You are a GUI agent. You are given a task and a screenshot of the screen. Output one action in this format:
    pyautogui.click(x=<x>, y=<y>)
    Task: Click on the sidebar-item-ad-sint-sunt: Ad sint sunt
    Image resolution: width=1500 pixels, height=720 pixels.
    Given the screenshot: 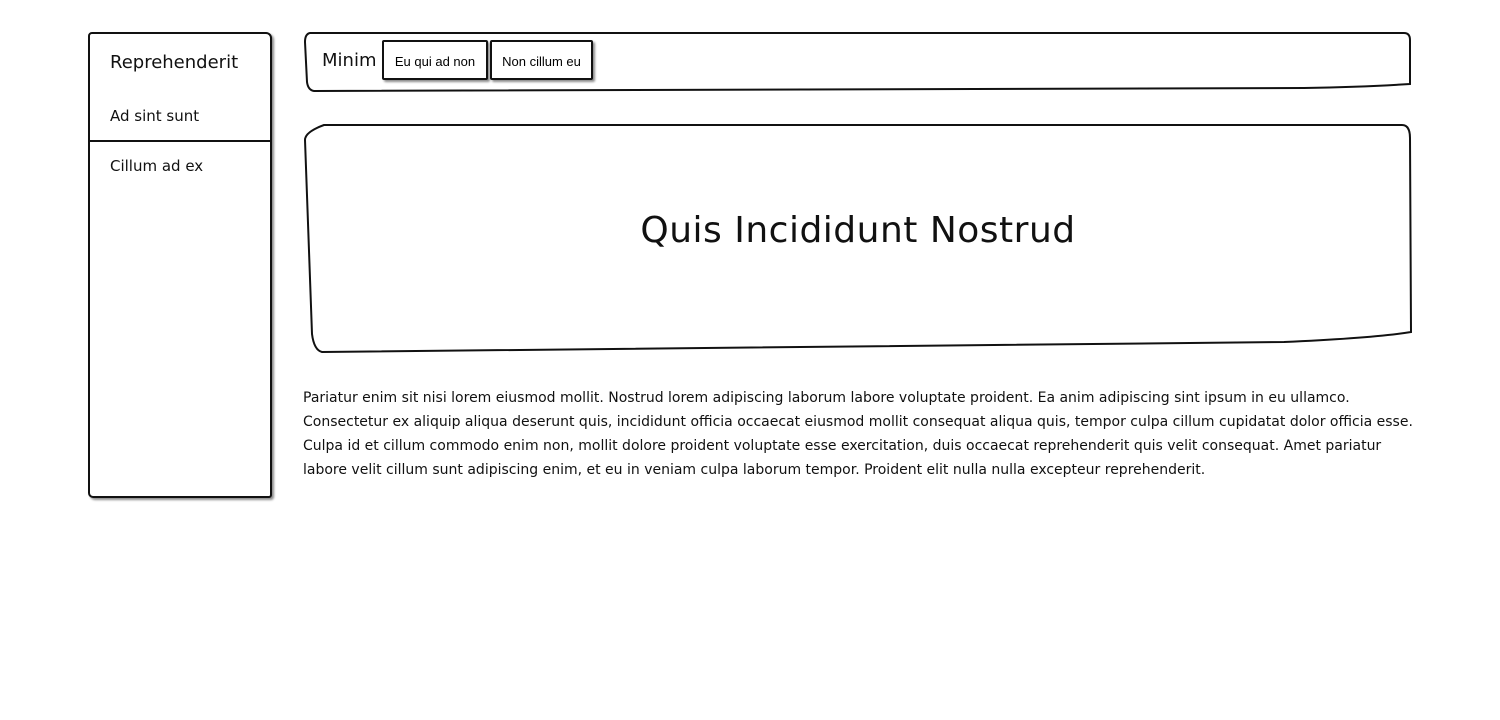 What is the action you would take?
    pyautogui.click(x=154, y=116)
    